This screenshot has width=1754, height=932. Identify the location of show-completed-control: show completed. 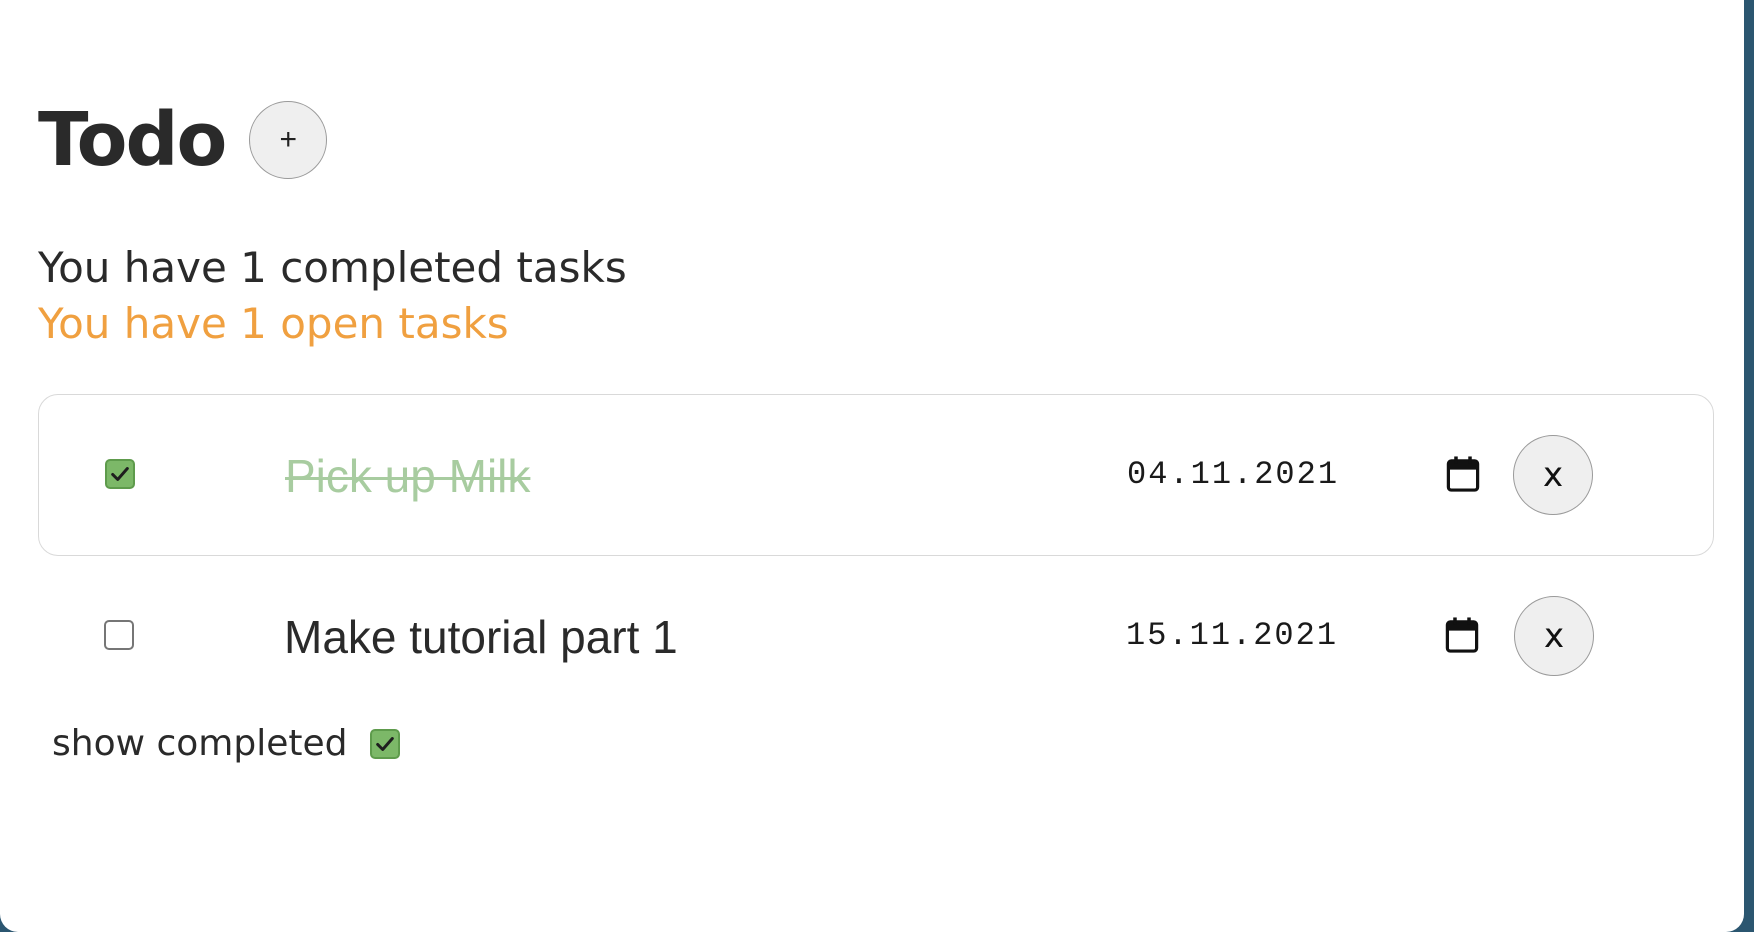
(226, 744).